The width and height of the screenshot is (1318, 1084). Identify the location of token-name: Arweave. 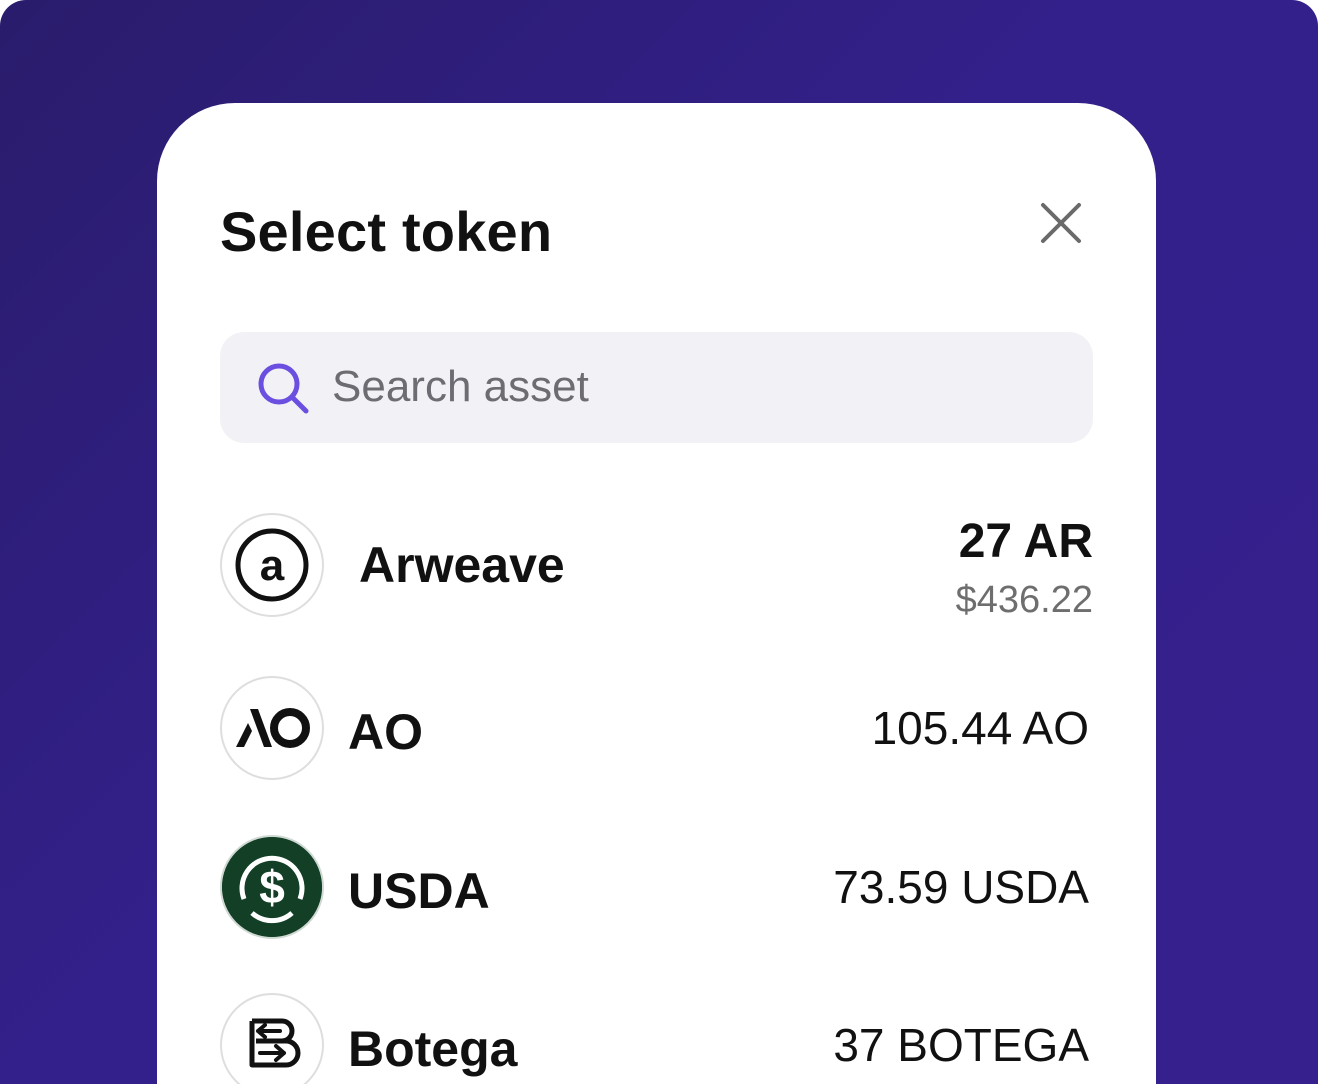
(462, 565).